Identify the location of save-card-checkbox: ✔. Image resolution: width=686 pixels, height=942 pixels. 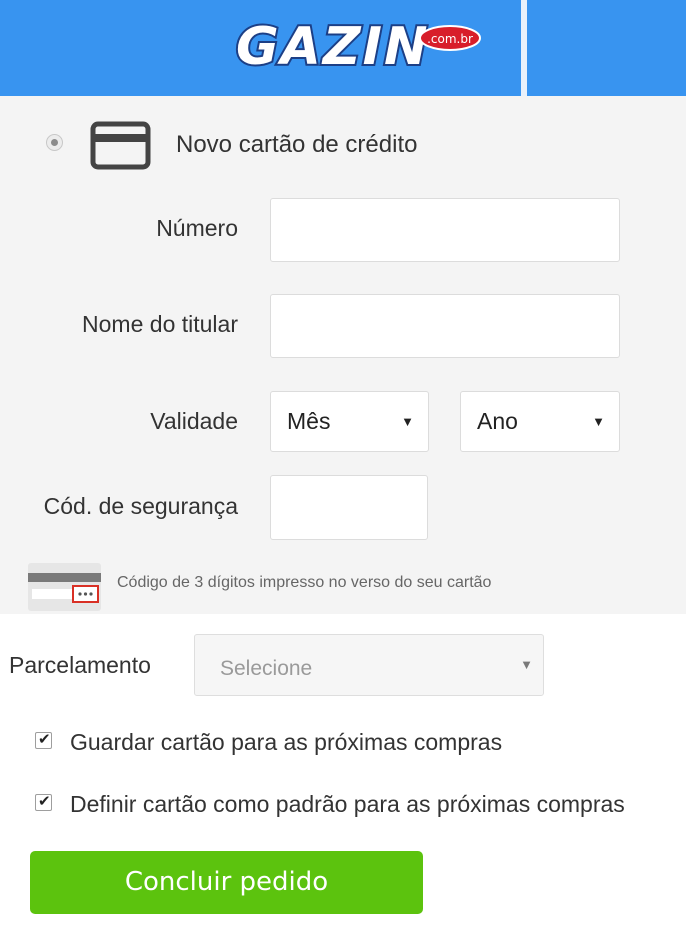
(43, 740).